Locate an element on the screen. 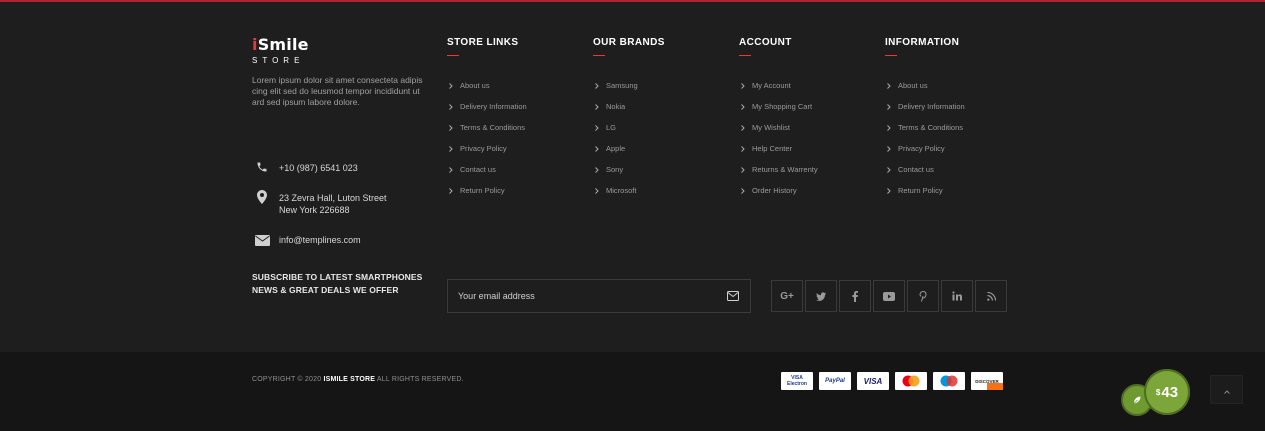  visa-electron-card-icon: VISA Electron is located at coordinates (797, 381).